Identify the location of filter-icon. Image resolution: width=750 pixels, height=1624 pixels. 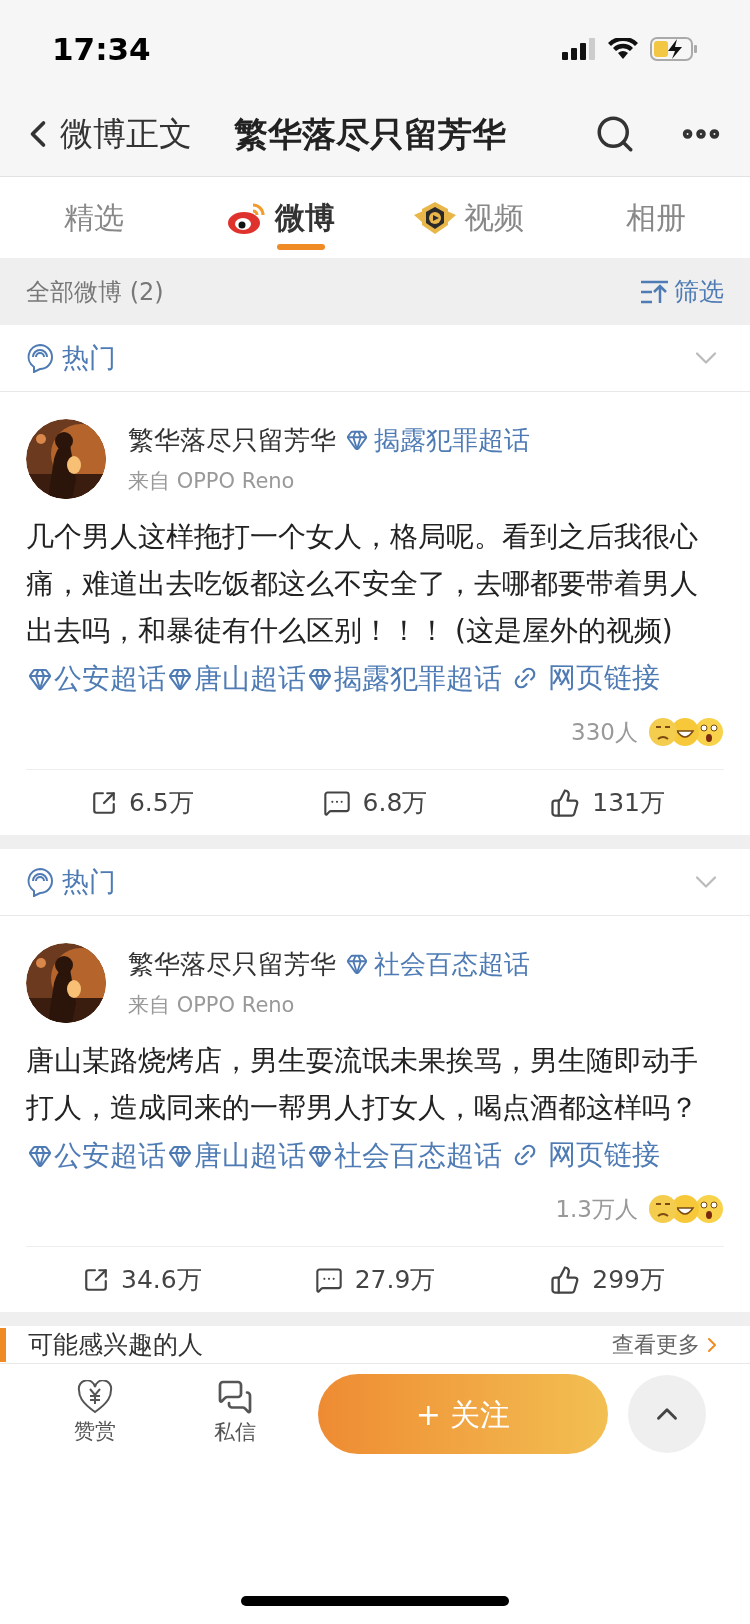
(655, 291).